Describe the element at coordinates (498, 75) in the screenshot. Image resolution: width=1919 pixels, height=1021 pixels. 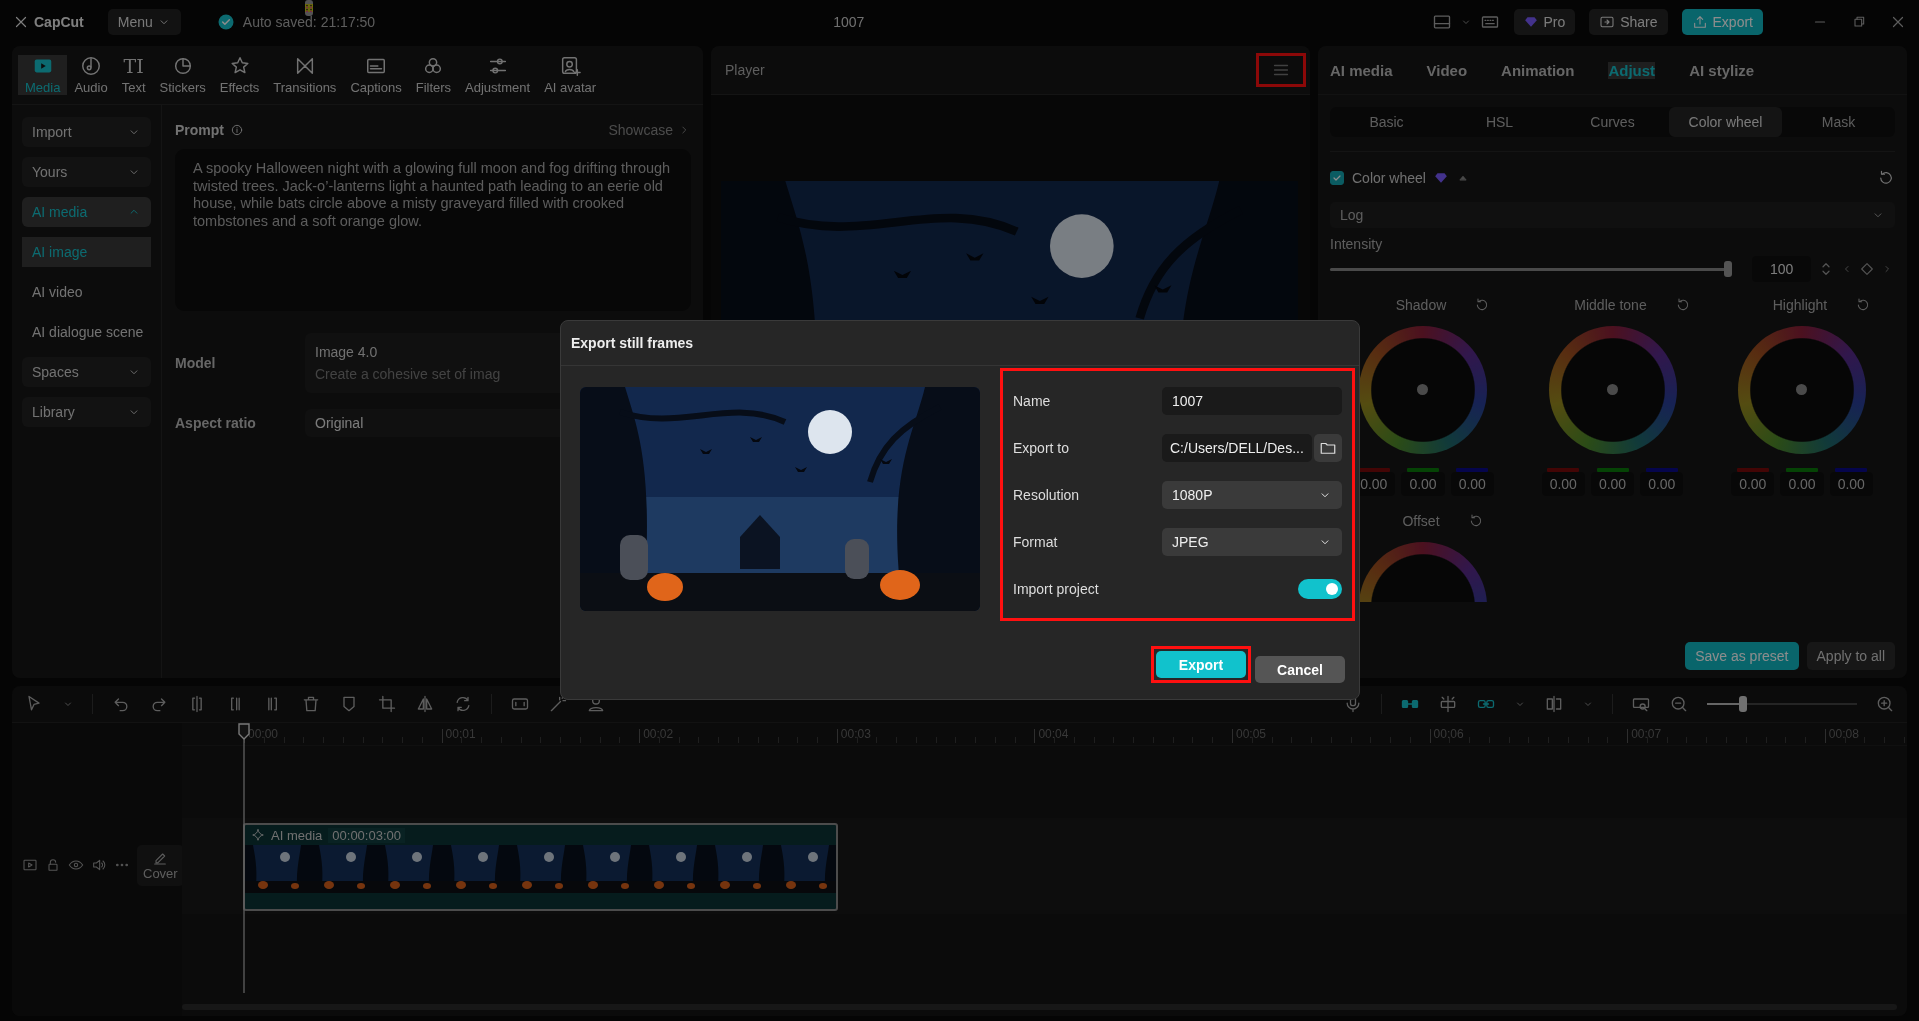
I see `tool-tab: Adjustment` at that location.